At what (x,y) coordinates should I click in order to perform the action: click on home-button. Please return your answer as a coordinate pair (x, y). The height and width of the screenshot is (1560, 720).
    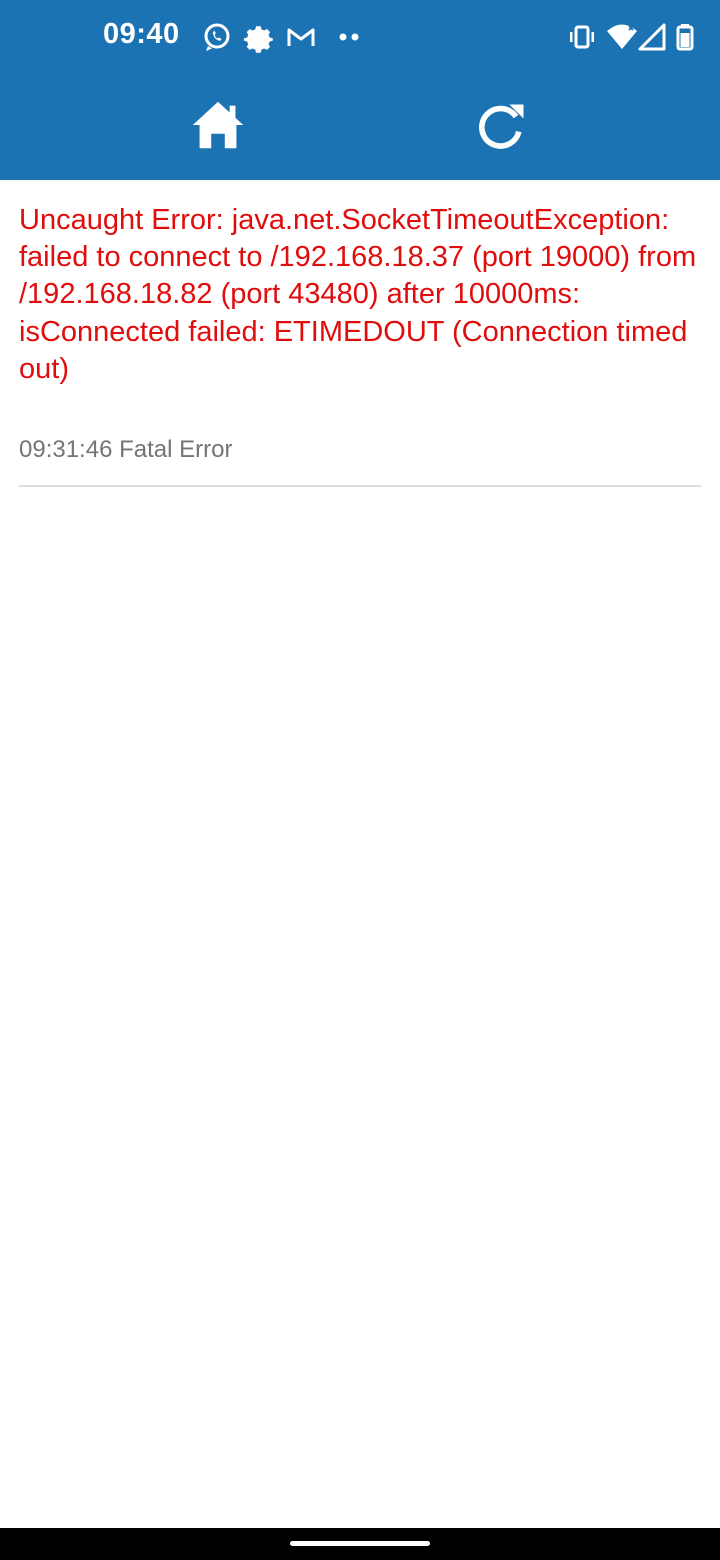
    Looking at the image, I should click on (218, 126).